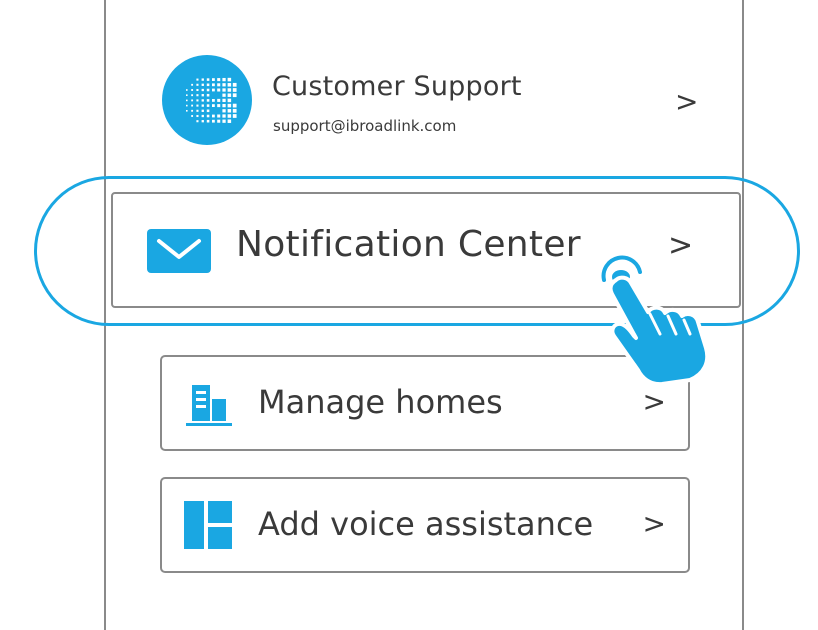 This screenshot has height=630, width=818. I want to click on manage-homes-label: Manage homes, so click(380, 402).